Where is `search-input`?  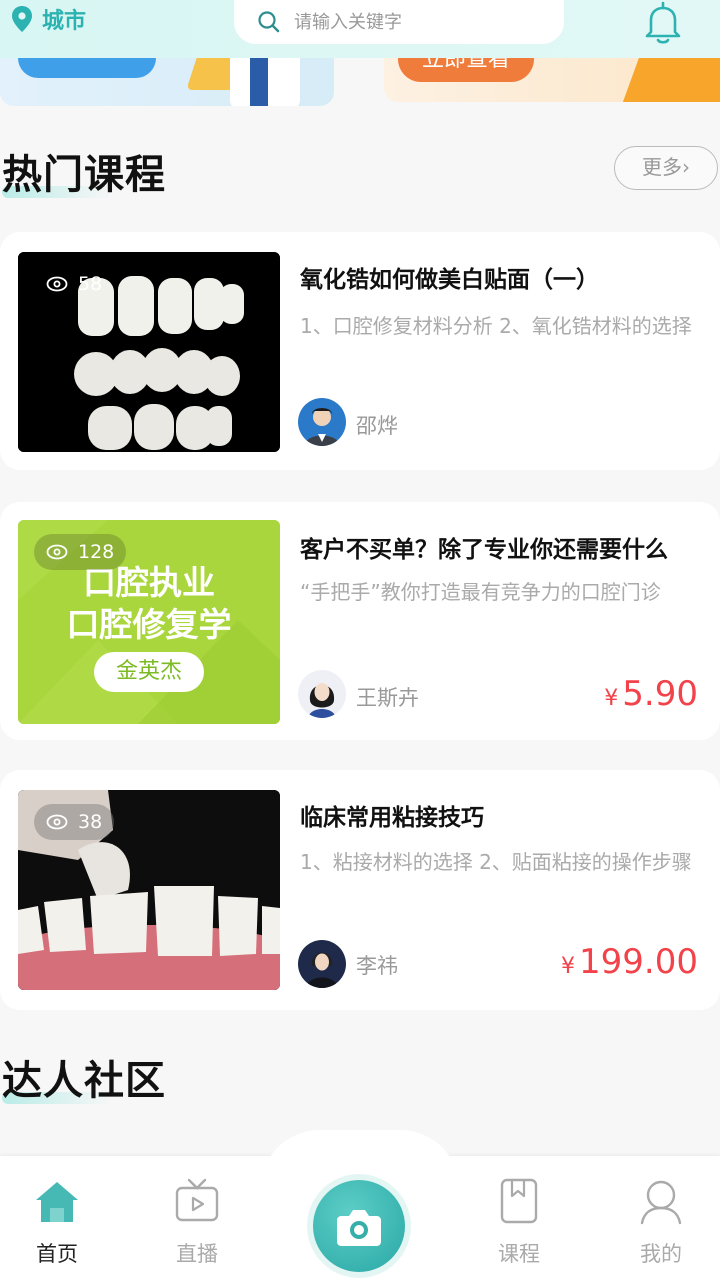 search-input is located at coordinates (414, 22).